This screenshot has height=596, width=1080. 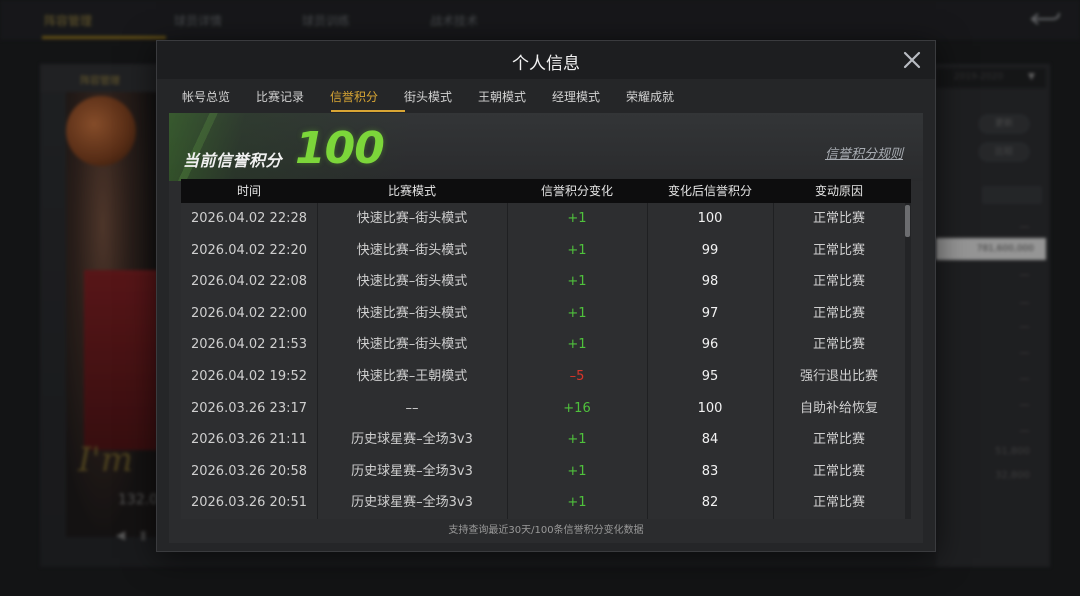 I want to click on table-header: 时间 比赛模式 信誉积分变化 变化后信誉积分 变动原因, so click(x=546, y=191).